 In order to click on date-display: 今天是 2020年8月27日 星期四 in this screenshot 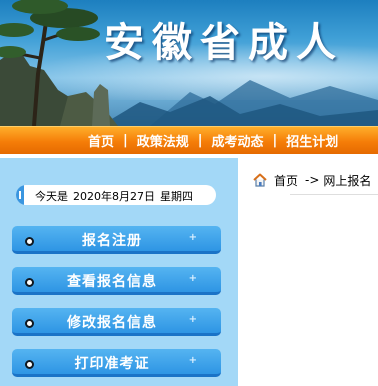, I will do `click(116, 195)`.